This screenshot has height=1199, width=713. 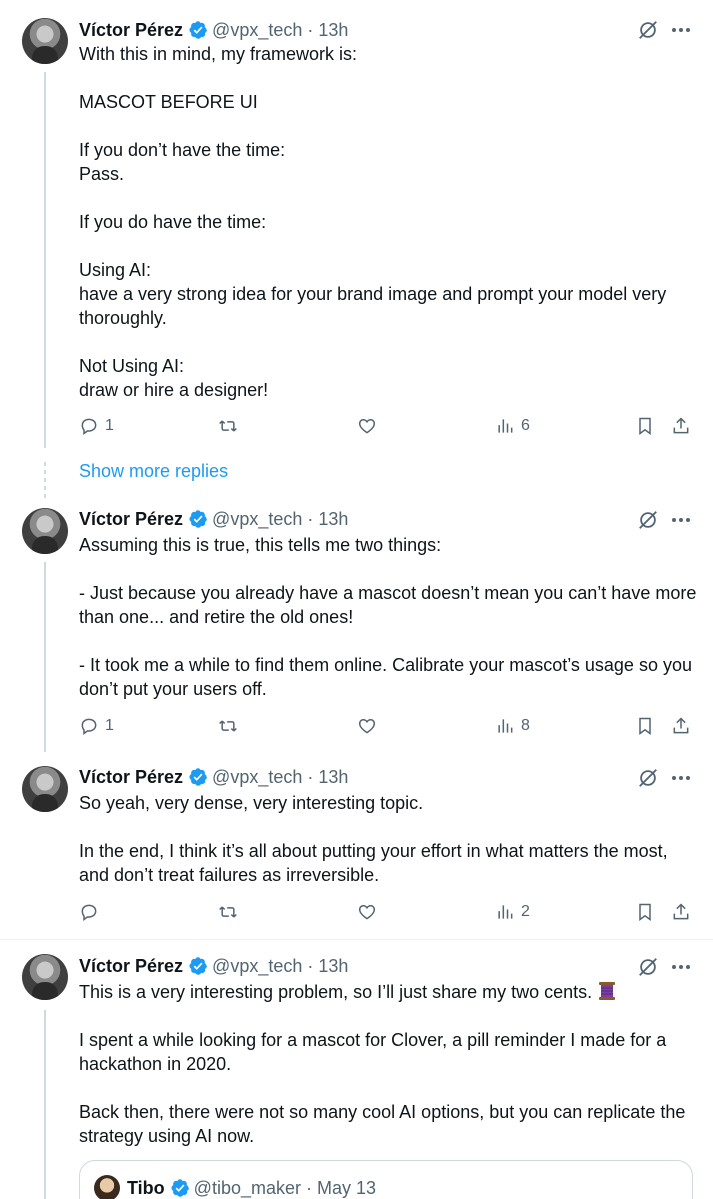 I want to click on views-button: 2, so click(x=512, y=912).